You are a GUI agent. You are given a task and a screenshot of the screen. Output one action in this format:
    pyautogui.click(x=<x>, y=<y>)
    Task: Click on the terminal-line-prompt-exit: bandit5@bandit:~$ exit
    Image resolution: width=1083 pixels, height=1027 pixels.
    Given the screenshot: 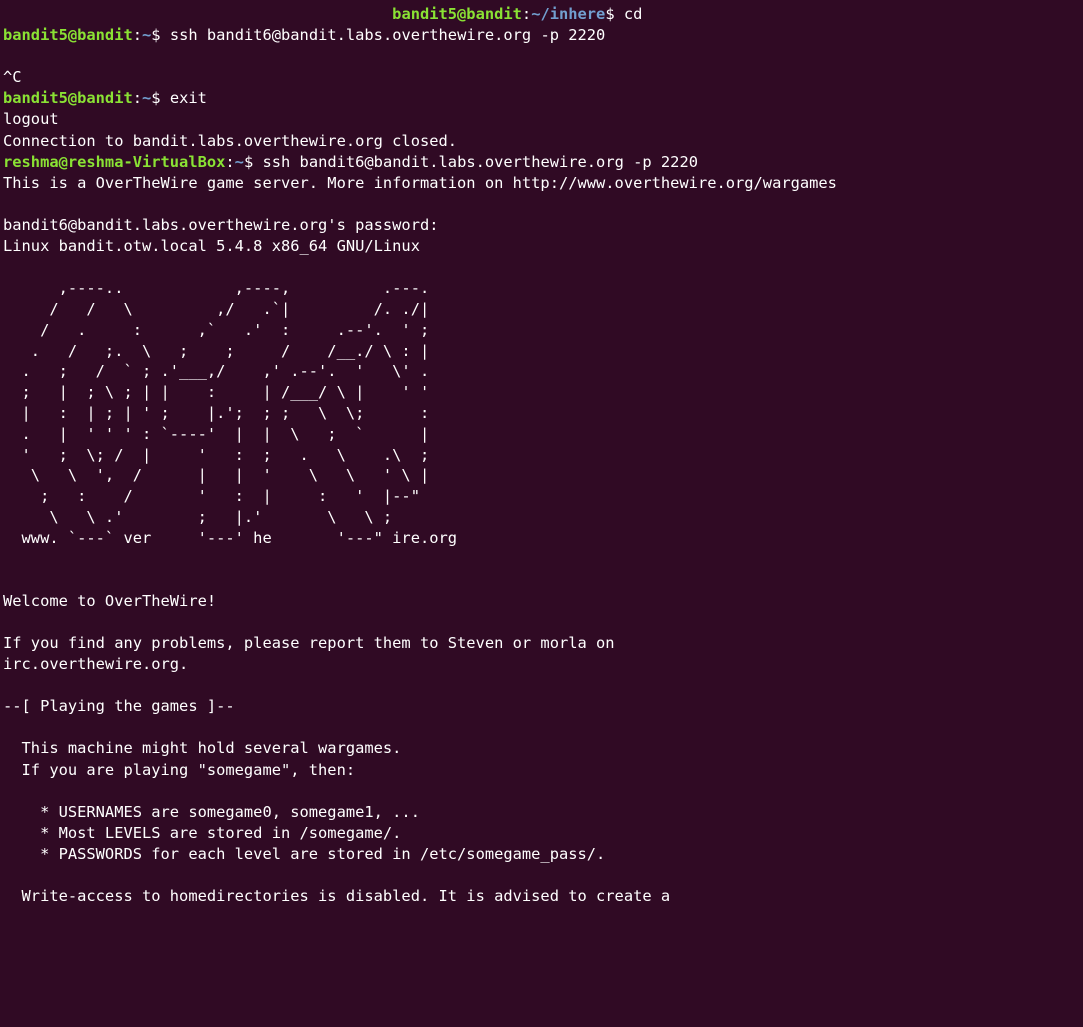 What is the action you would take?
    pyautogui.click(x=543, y=98)
    